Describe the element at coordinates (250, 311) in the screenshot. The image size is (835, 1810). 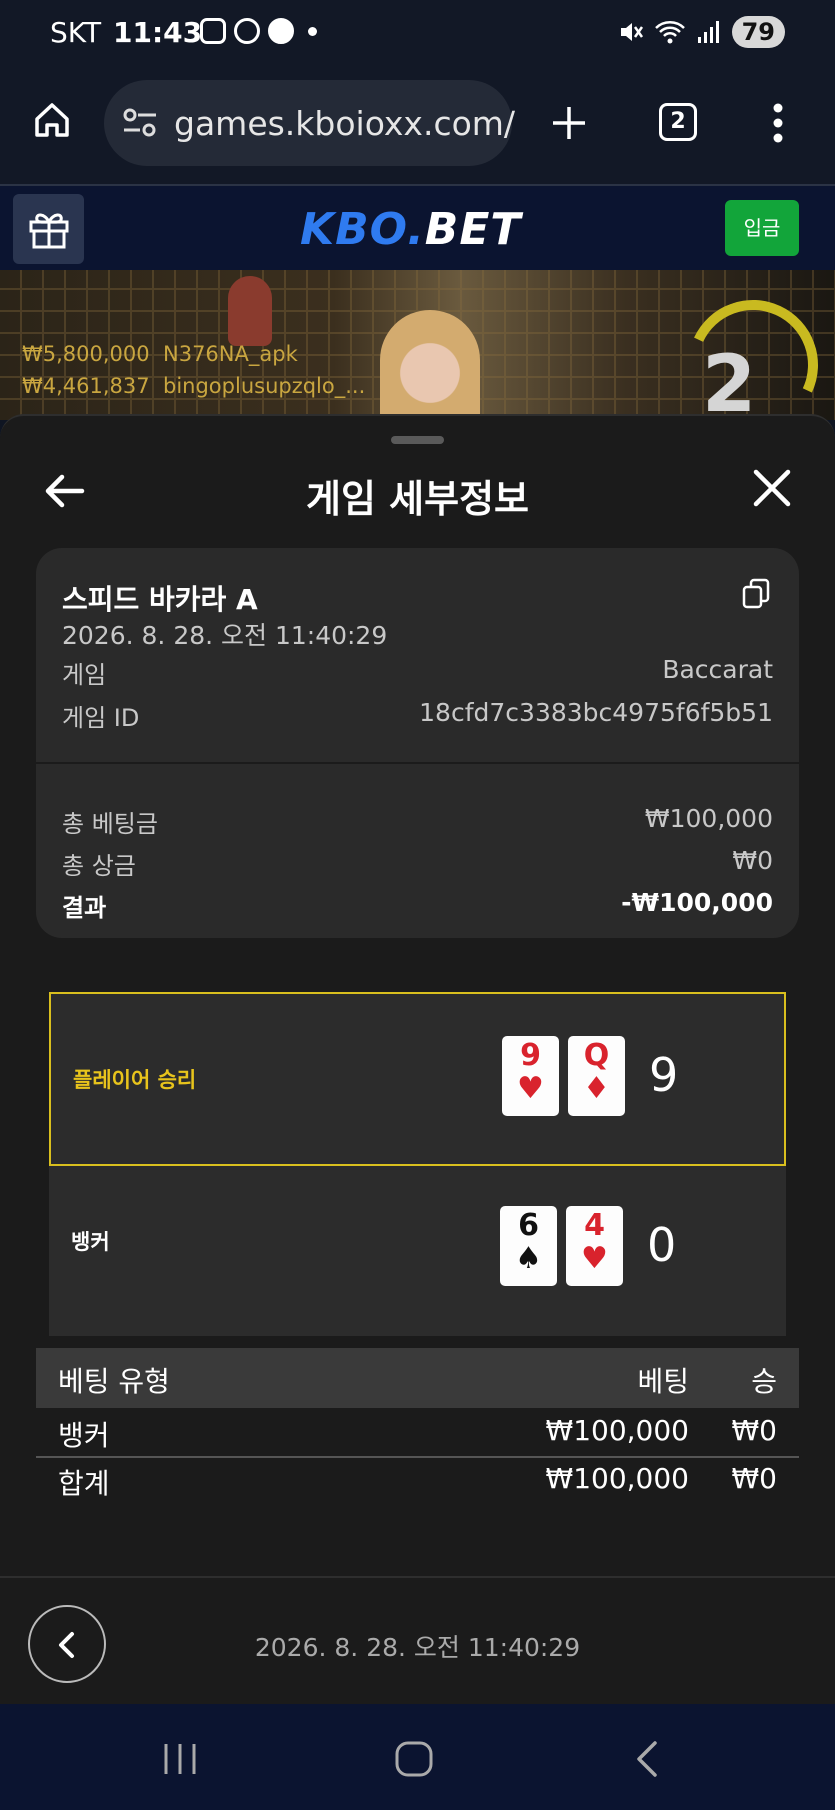
I see `background-dealer-image` at that location.